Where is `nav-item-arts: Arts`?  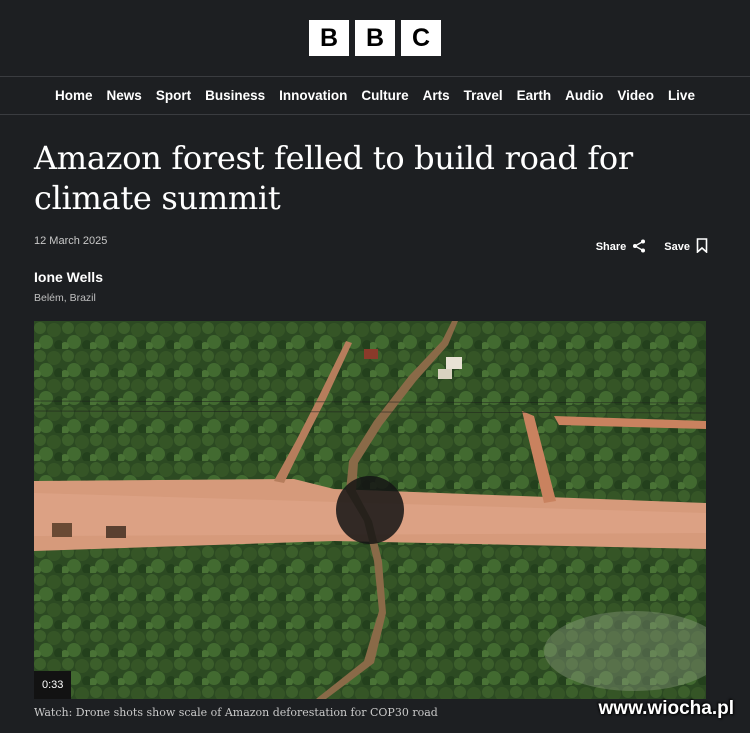 nav-item-arts: Arts is located at coordinates (436, 95).